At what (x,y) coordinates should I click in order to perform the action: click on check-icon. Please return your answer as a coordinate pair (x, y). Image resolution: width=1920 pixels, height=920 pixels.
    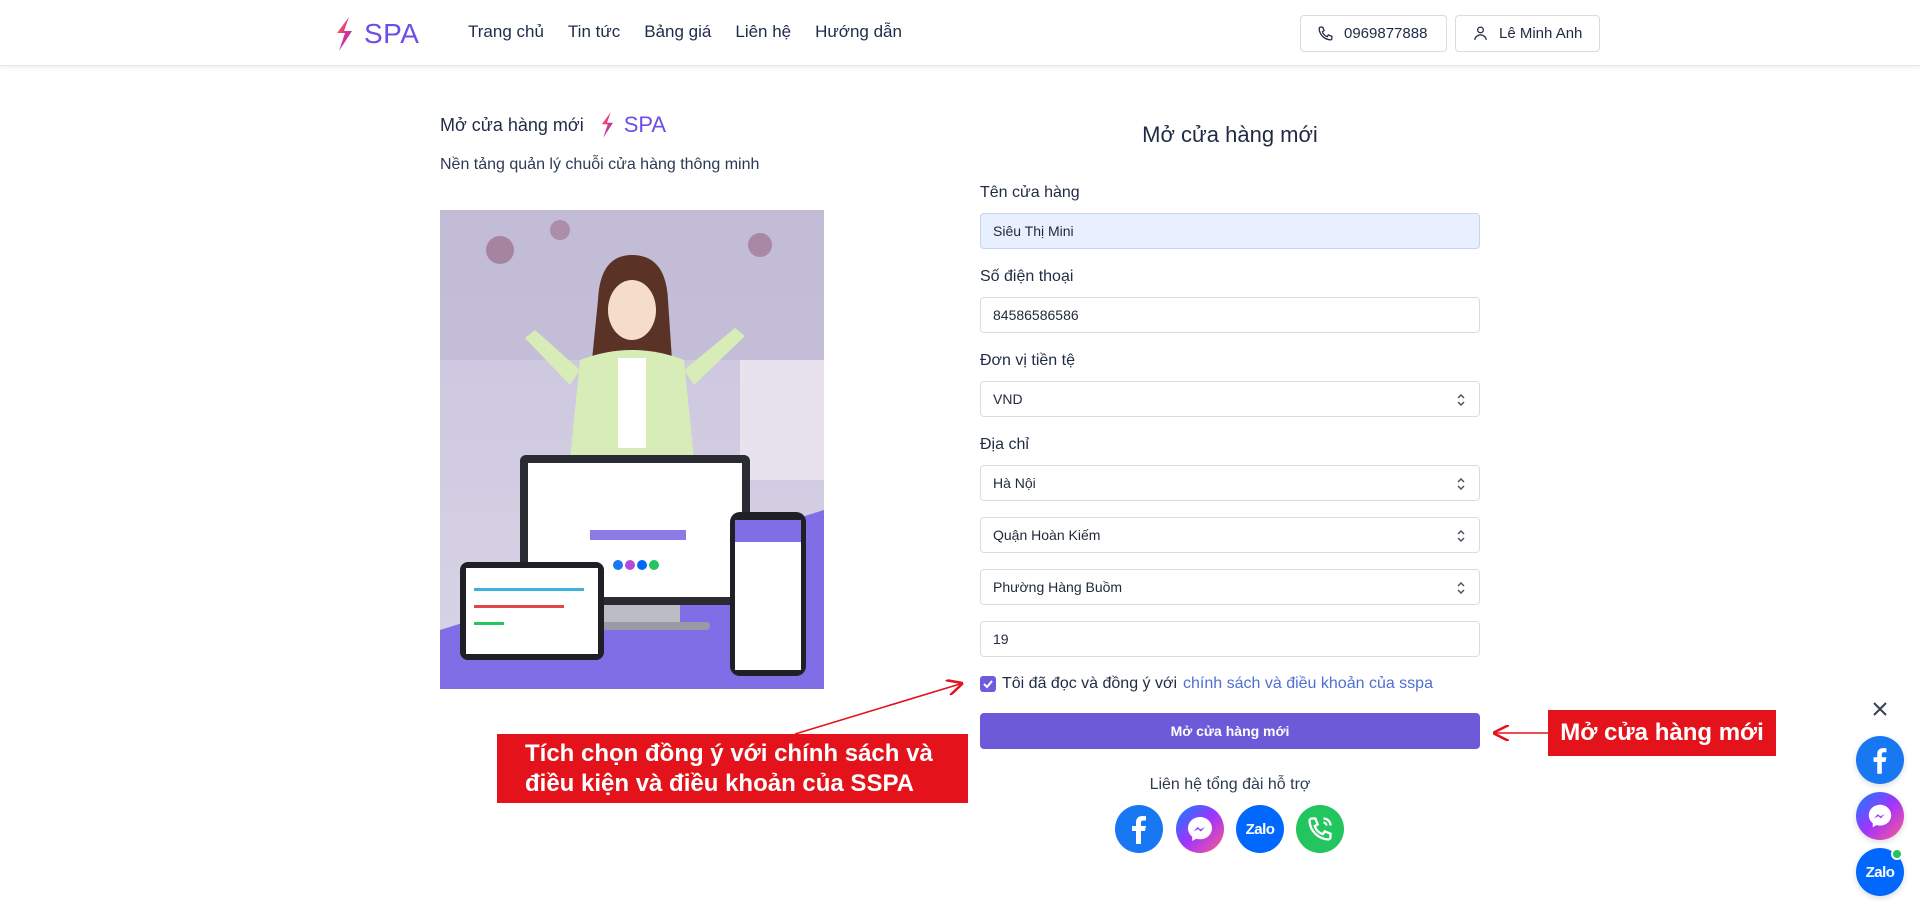
    Looking at the image, I should click on (988, 684).